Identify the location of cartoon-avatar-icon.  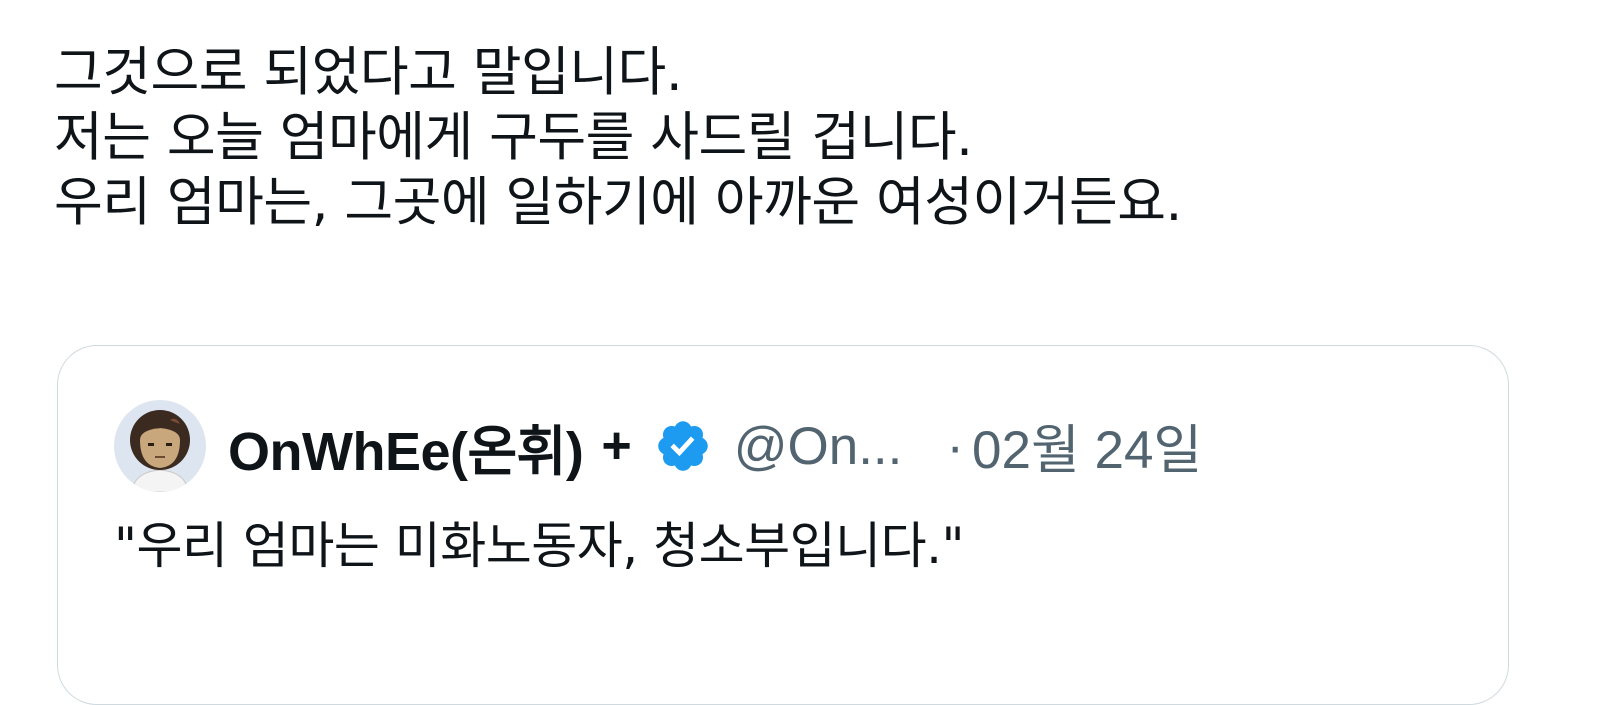
(160, 446).